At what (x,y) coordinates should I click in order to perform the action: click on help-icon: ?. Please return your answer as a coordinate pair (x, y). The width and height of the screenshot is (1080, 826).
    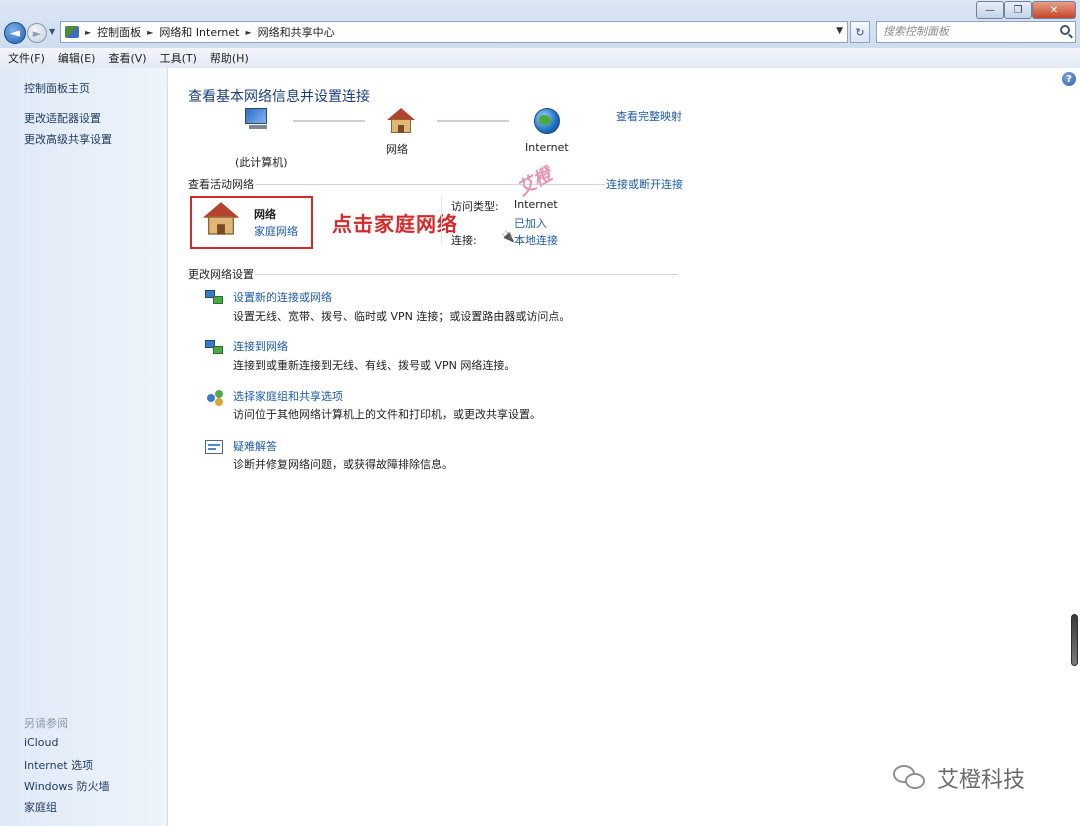
    Looking at the image, I should click on (1069, 79).